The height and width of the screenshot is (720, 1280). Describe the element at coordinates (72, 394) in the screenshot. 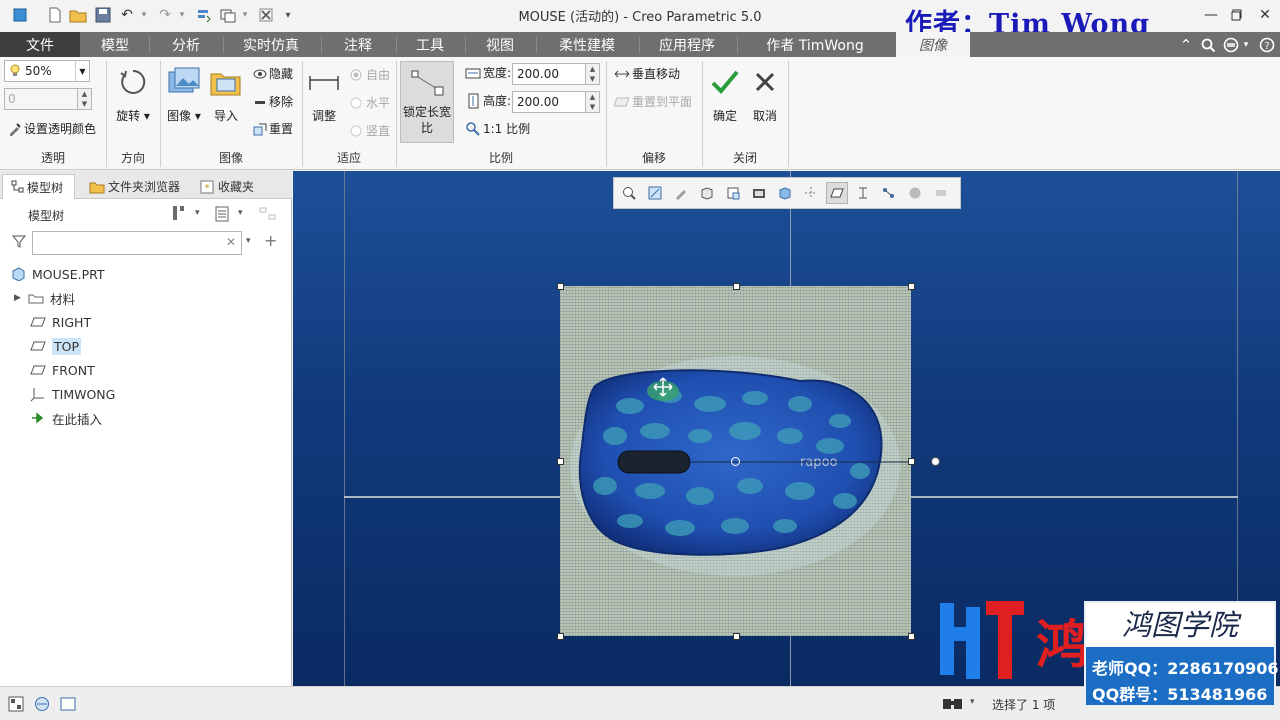

I see `tree-item-coordinate-system: TIMWONG` at that location.